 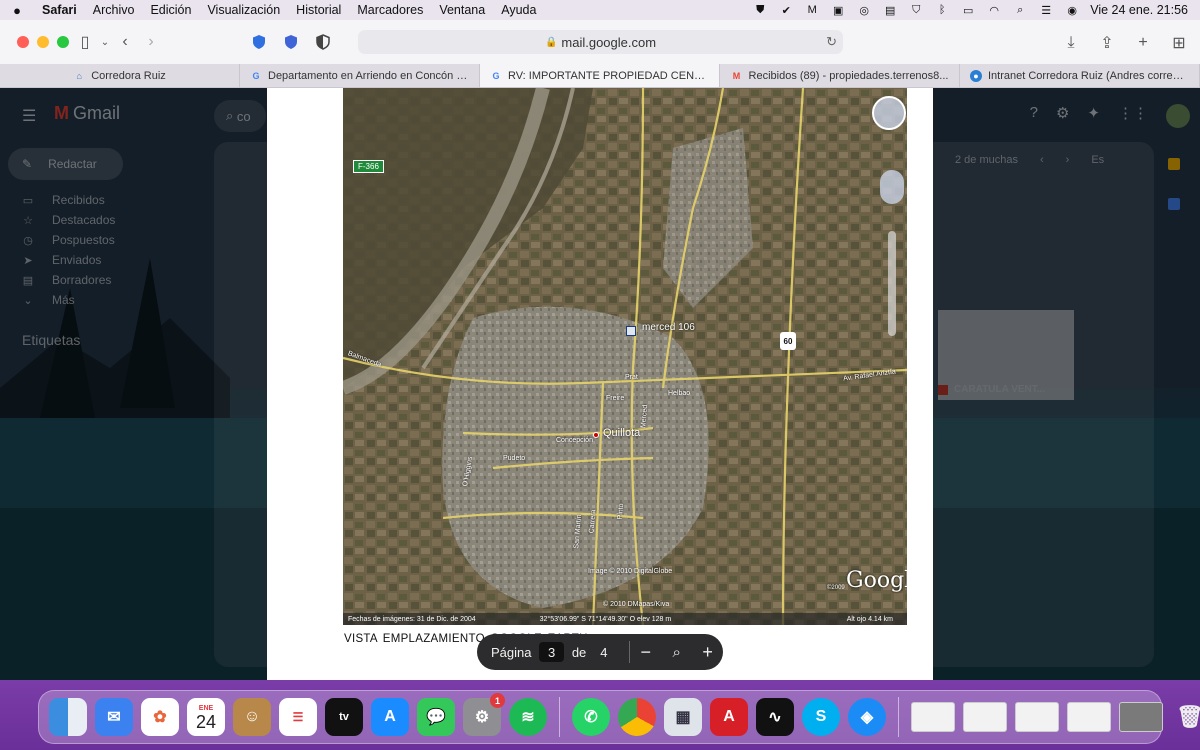 I want to click on finder-icon, so click(x=68, y=717).